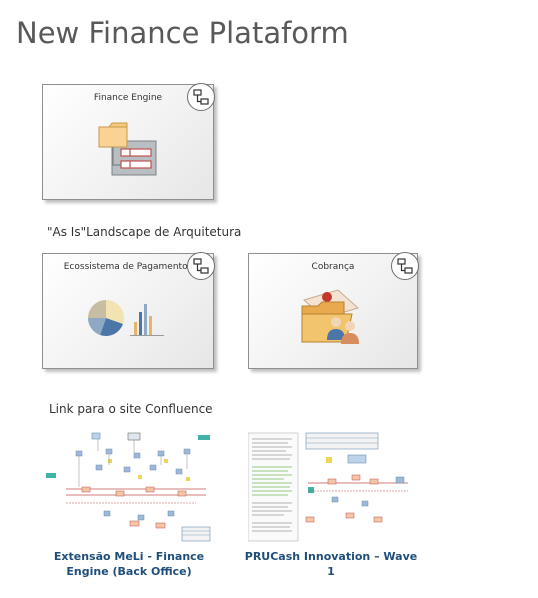 This screenshot has height=598, width=538. Describe the element at coordinates (129, 556) in the screenshot. I see `caption-line: Extensão MeLi - Finance` at that location.